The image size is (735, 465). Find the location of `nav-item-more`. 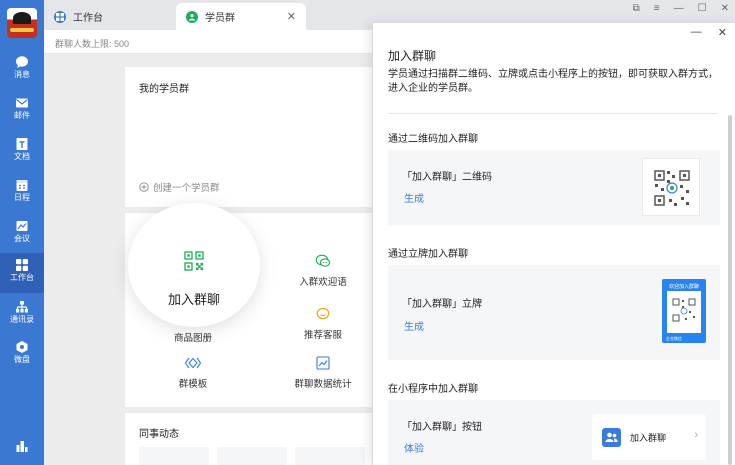

nav-item-more is located at coordinates (22, 446).